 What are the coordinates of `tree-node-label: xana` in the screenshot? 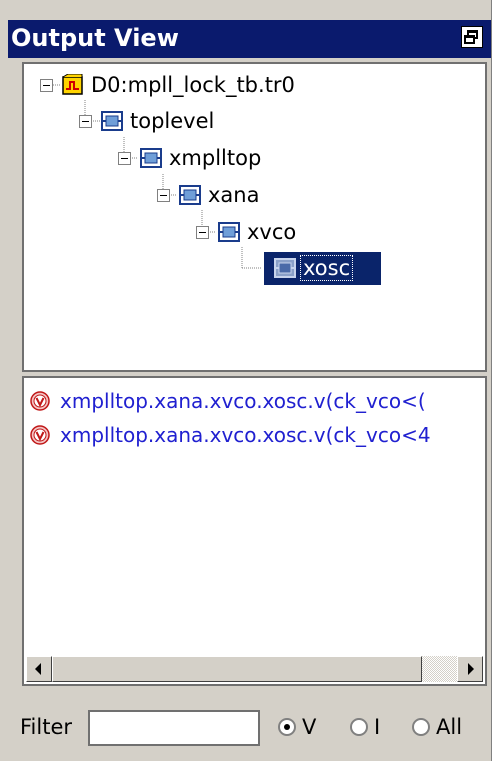 It's located at (234, 195).